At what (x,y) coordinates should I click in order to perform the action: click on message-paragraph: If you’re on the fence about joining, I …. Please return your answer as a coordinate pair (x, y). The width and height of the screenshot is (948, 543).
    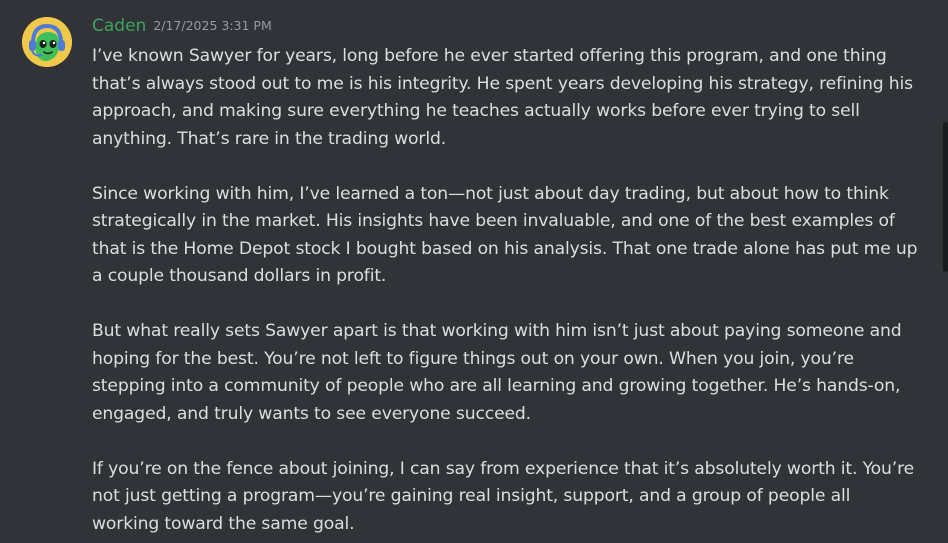
    Looking at the image, I should click on (503, 496).